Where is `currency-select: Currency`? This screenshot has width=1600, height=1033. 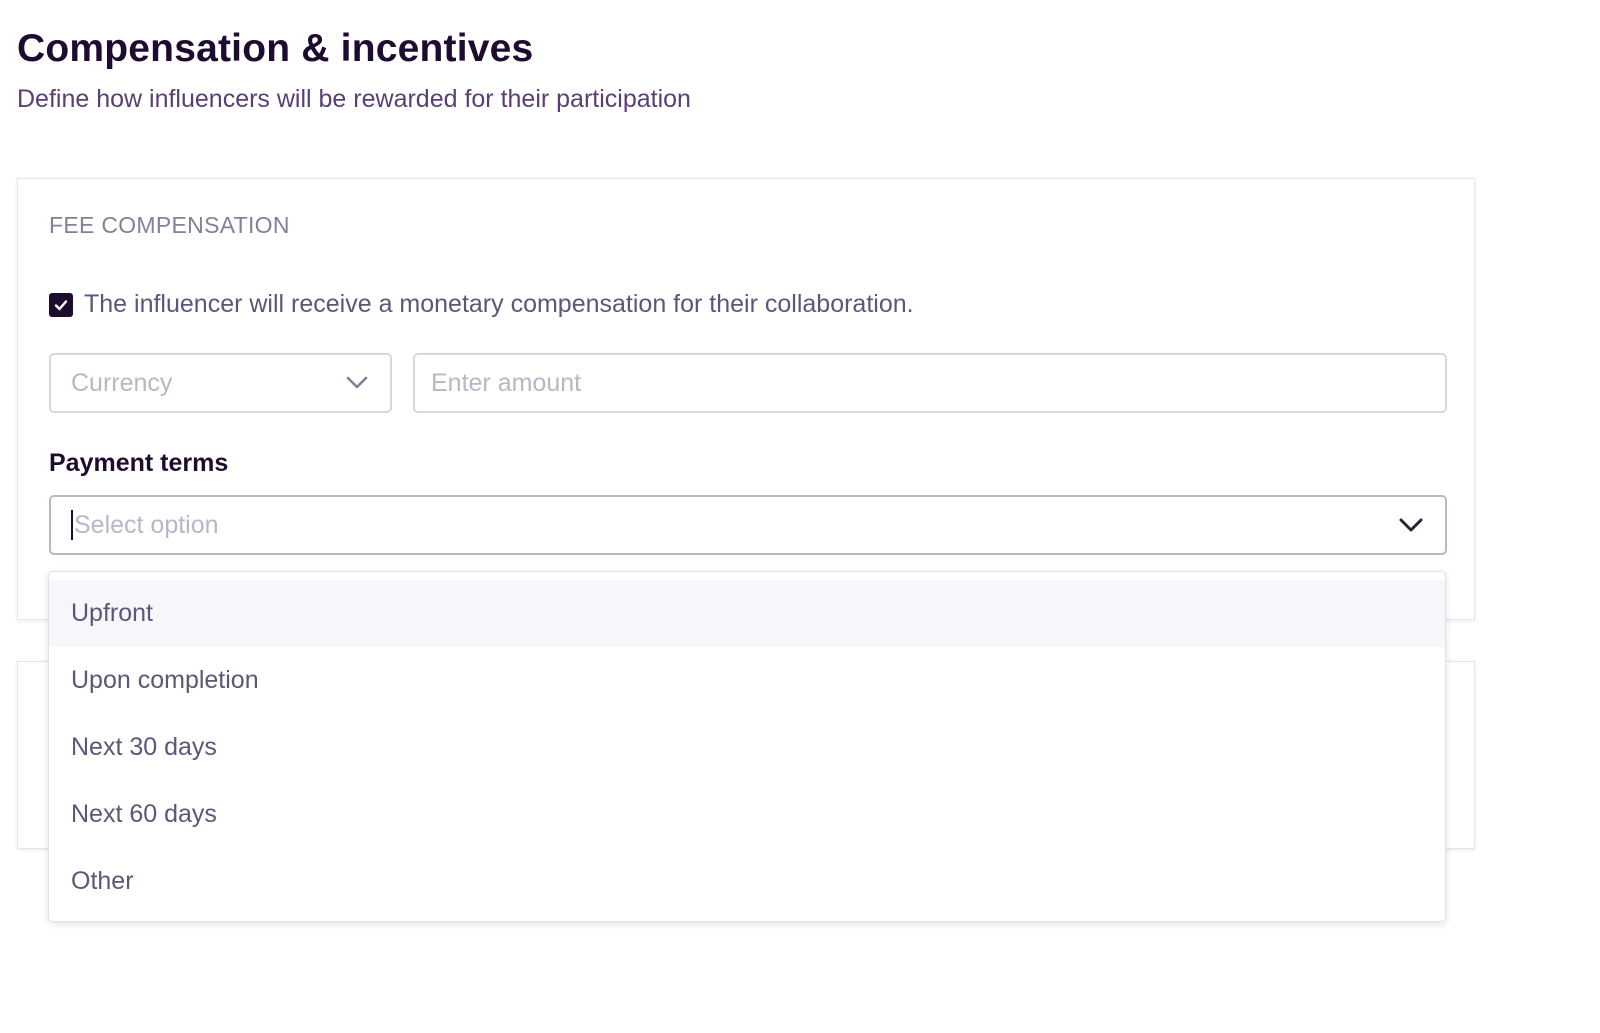 currency-select: Currency is located at coordinates (220, 383).